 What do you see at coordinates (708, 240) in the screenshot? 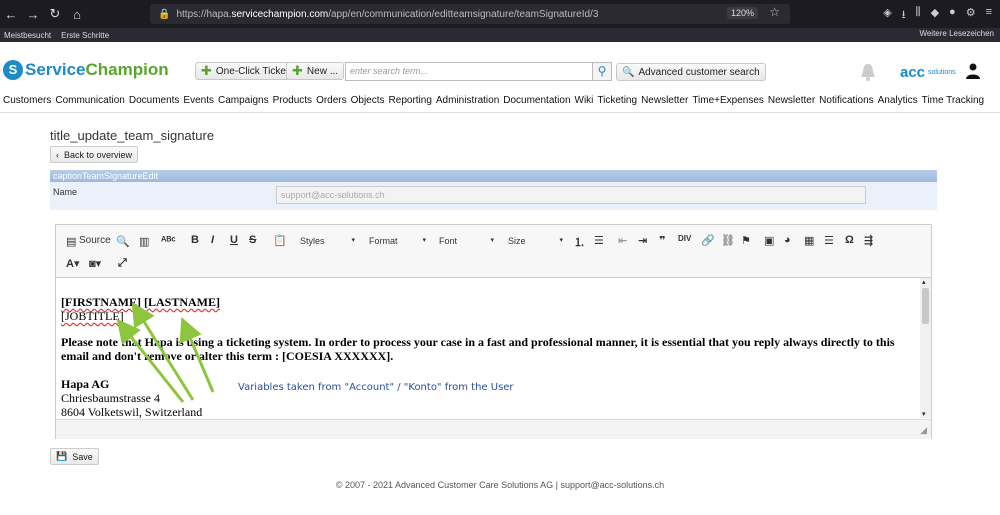
I see `link-icon: 🔗` at bounding box center [708, 240].